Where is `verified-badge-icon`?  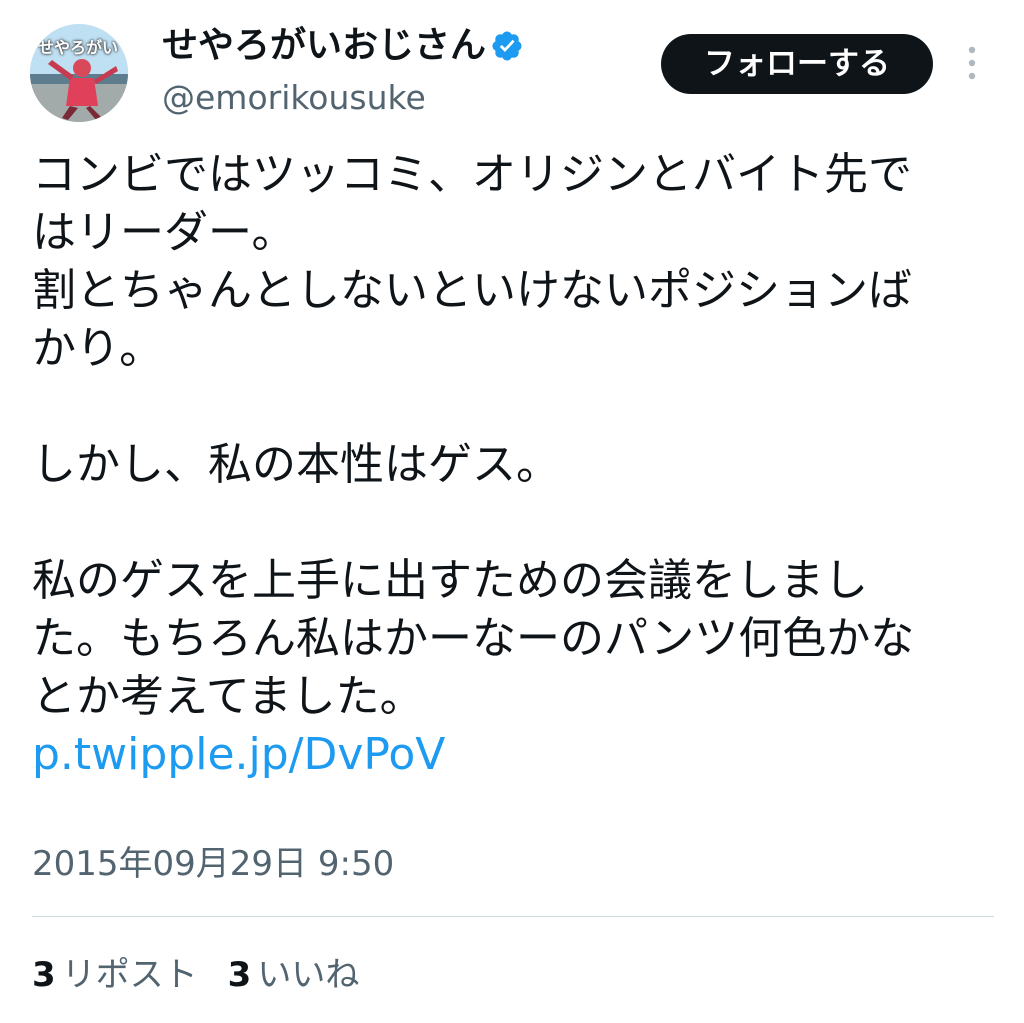 verified-badge-icon is located at coordinates (507, 46).